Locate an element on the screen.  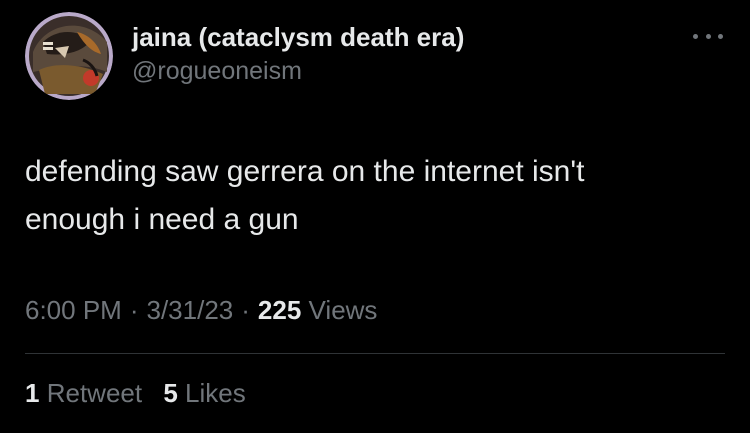
user-handle: @rogueoneism is located at coordinates (217, 71).